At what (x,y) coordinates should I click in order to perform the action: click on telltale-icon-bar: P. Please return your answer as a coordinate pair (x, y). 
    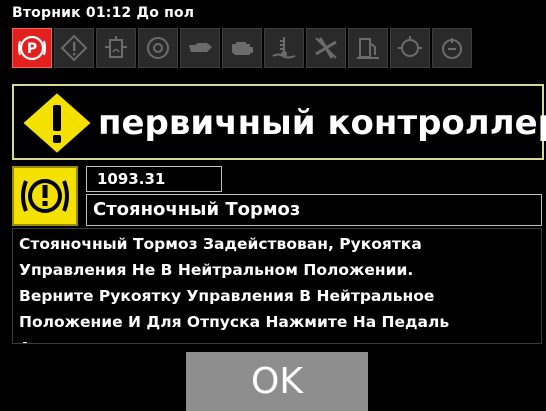
    Looking at the image, I should click on (243, 50).